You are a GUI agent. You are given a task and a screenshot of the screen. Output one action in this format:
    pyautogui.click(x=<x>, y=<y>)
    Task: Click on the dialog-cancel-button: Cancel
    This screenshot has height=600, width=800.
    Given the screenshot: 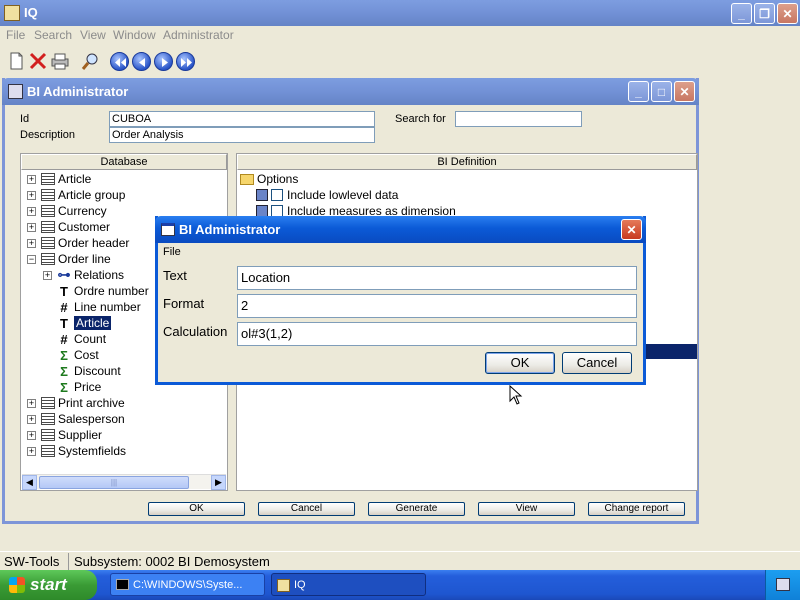 What is the action you would take?
    pyautogui.click(x=597, y=363)
    